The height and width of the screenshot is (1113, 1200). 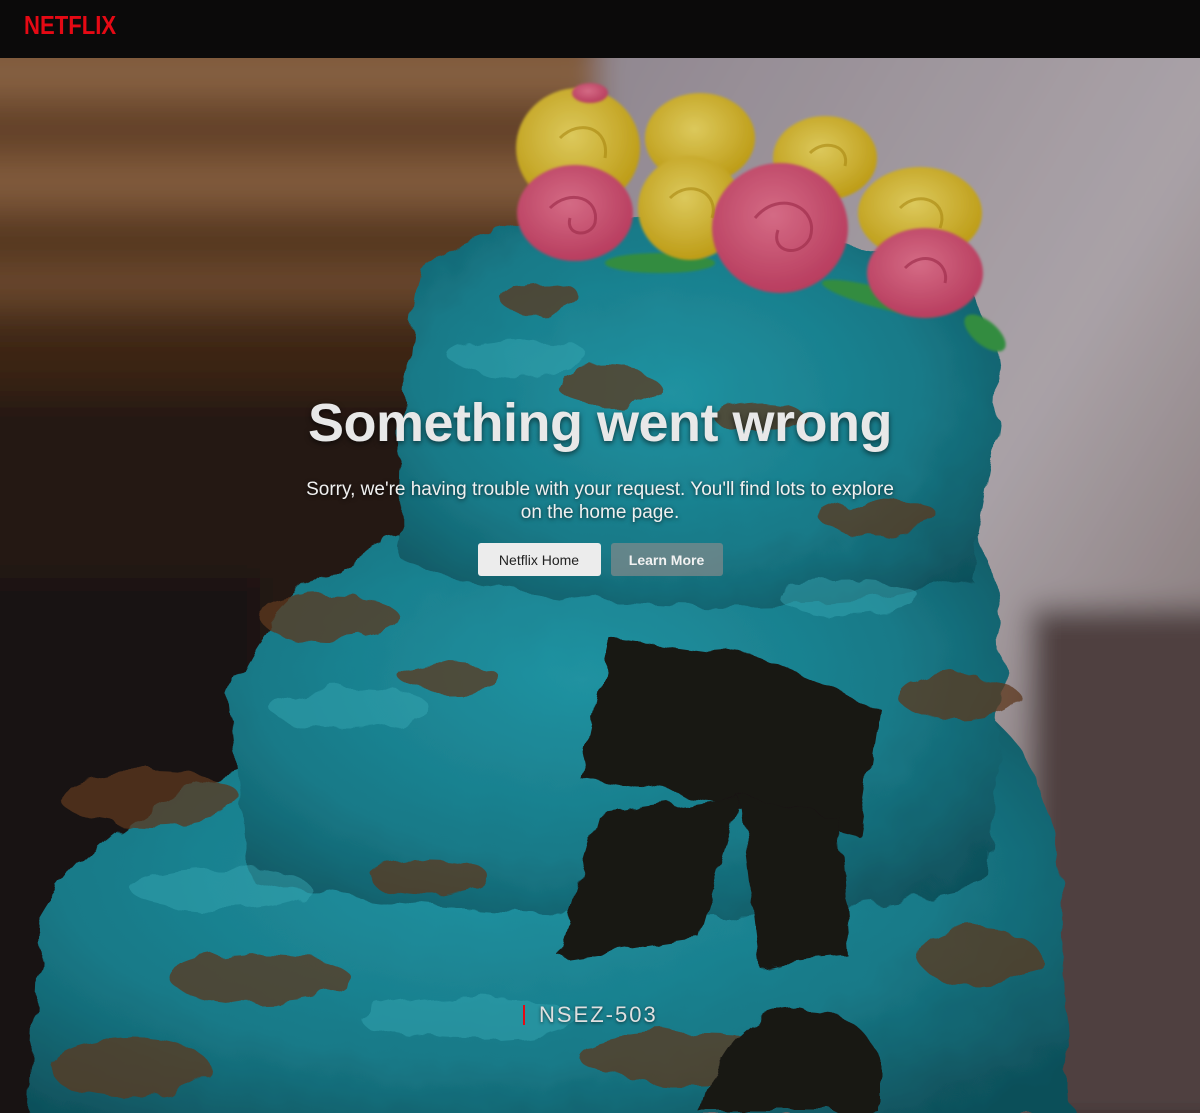 I want to click on error-code: NSEZ-503, so click(x=590, y=1015).